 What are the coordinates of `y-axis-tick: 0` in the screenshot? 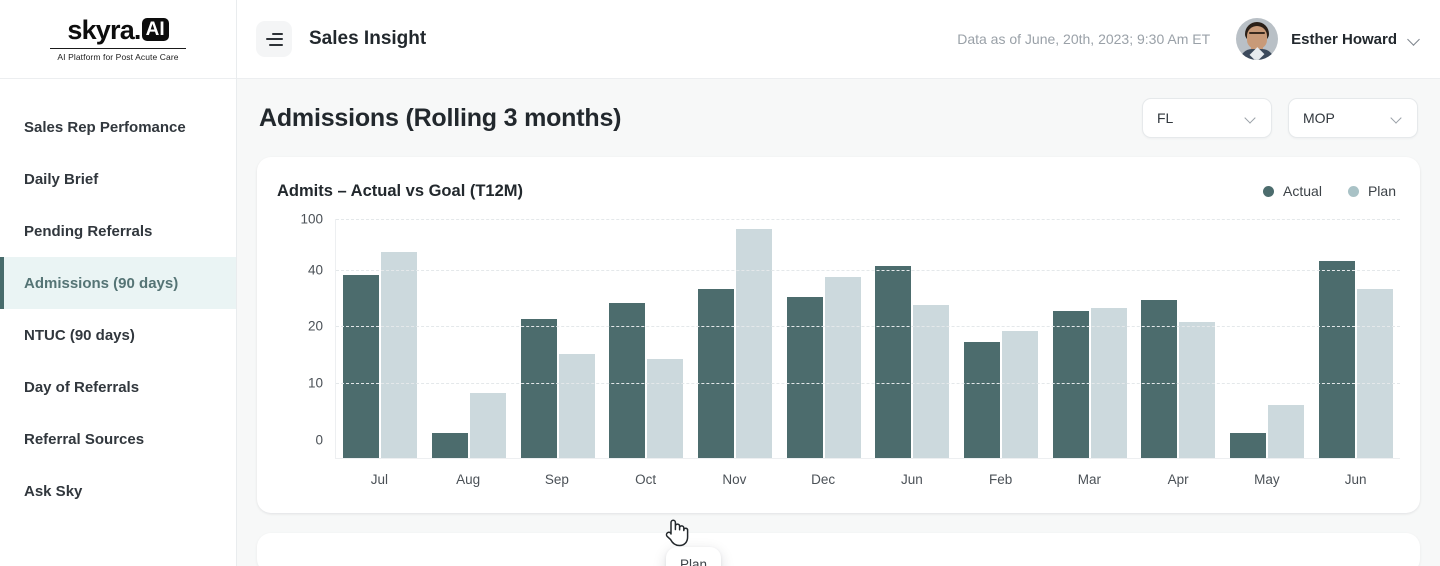 It's located at (319, 440).